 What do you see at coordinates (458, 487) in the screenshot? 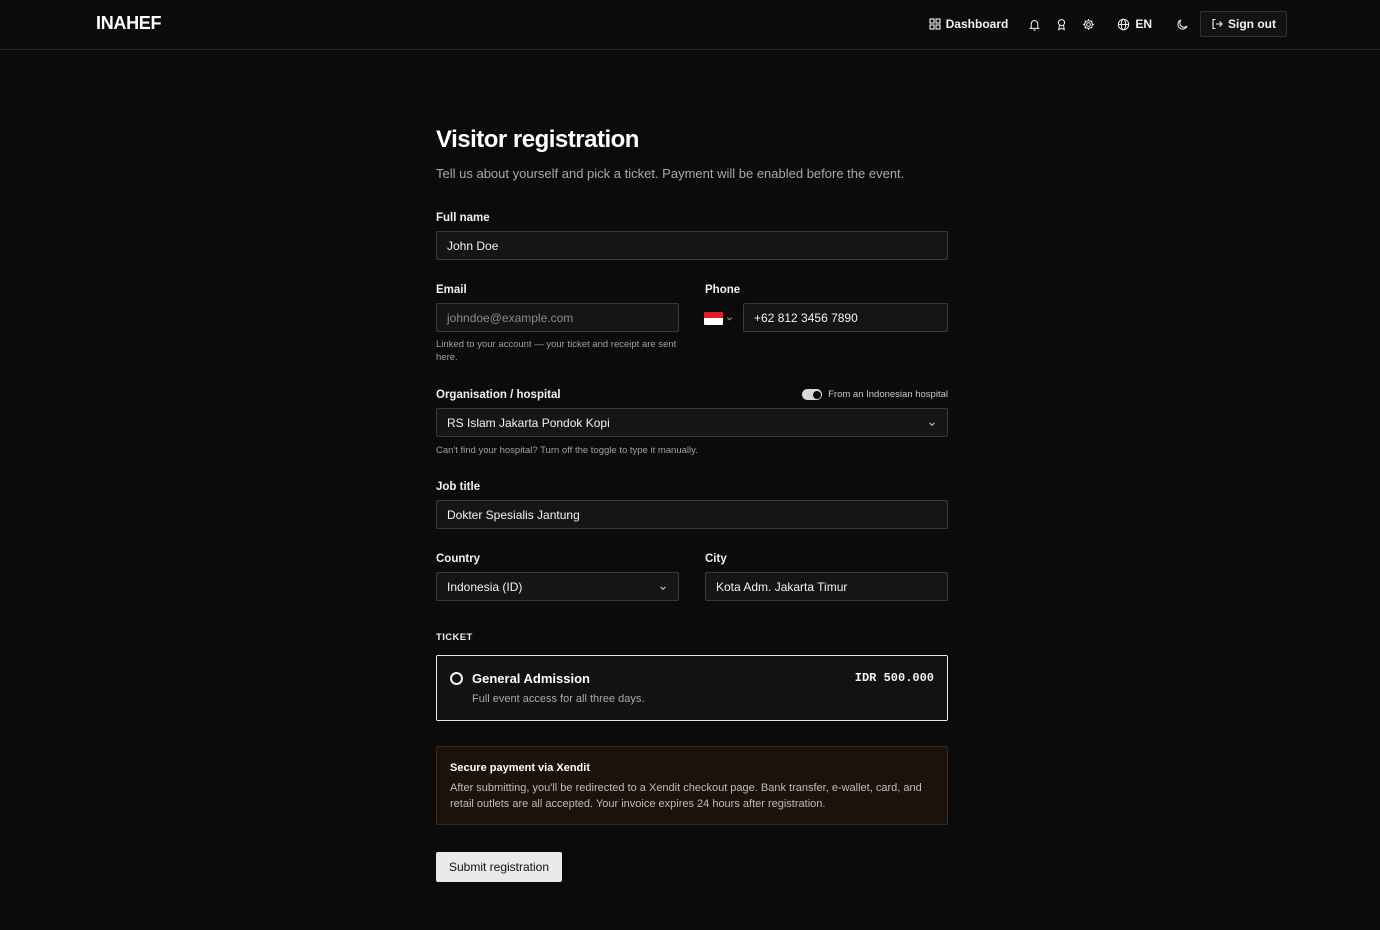
I see `job-title-label: Job title` at bounding box center [458, 487].